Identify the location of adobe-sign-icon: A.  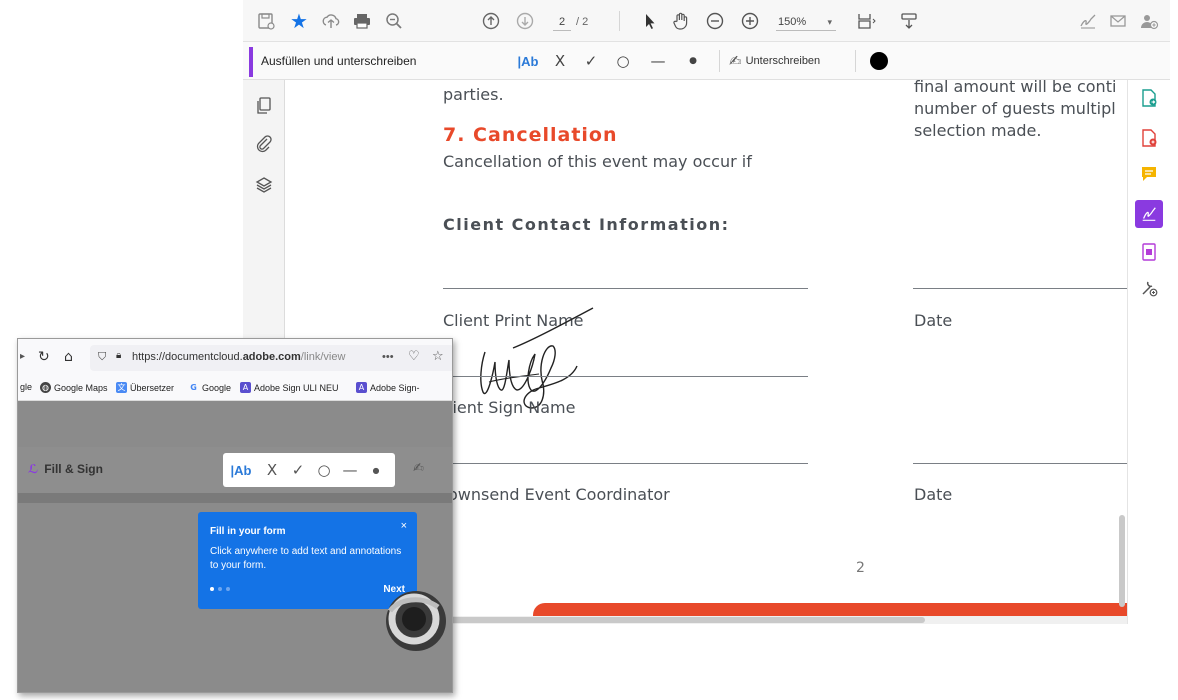
(361, 387).